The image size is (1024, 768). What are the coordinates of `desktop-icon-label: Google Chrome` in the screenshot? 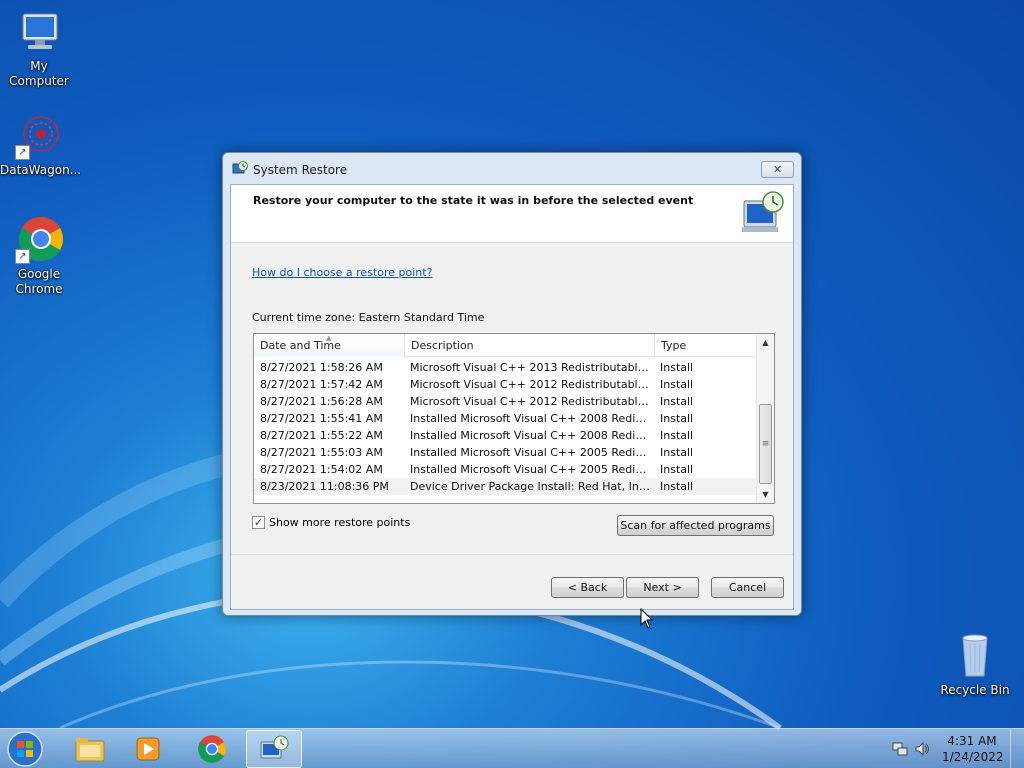 It's located at (39, 281).